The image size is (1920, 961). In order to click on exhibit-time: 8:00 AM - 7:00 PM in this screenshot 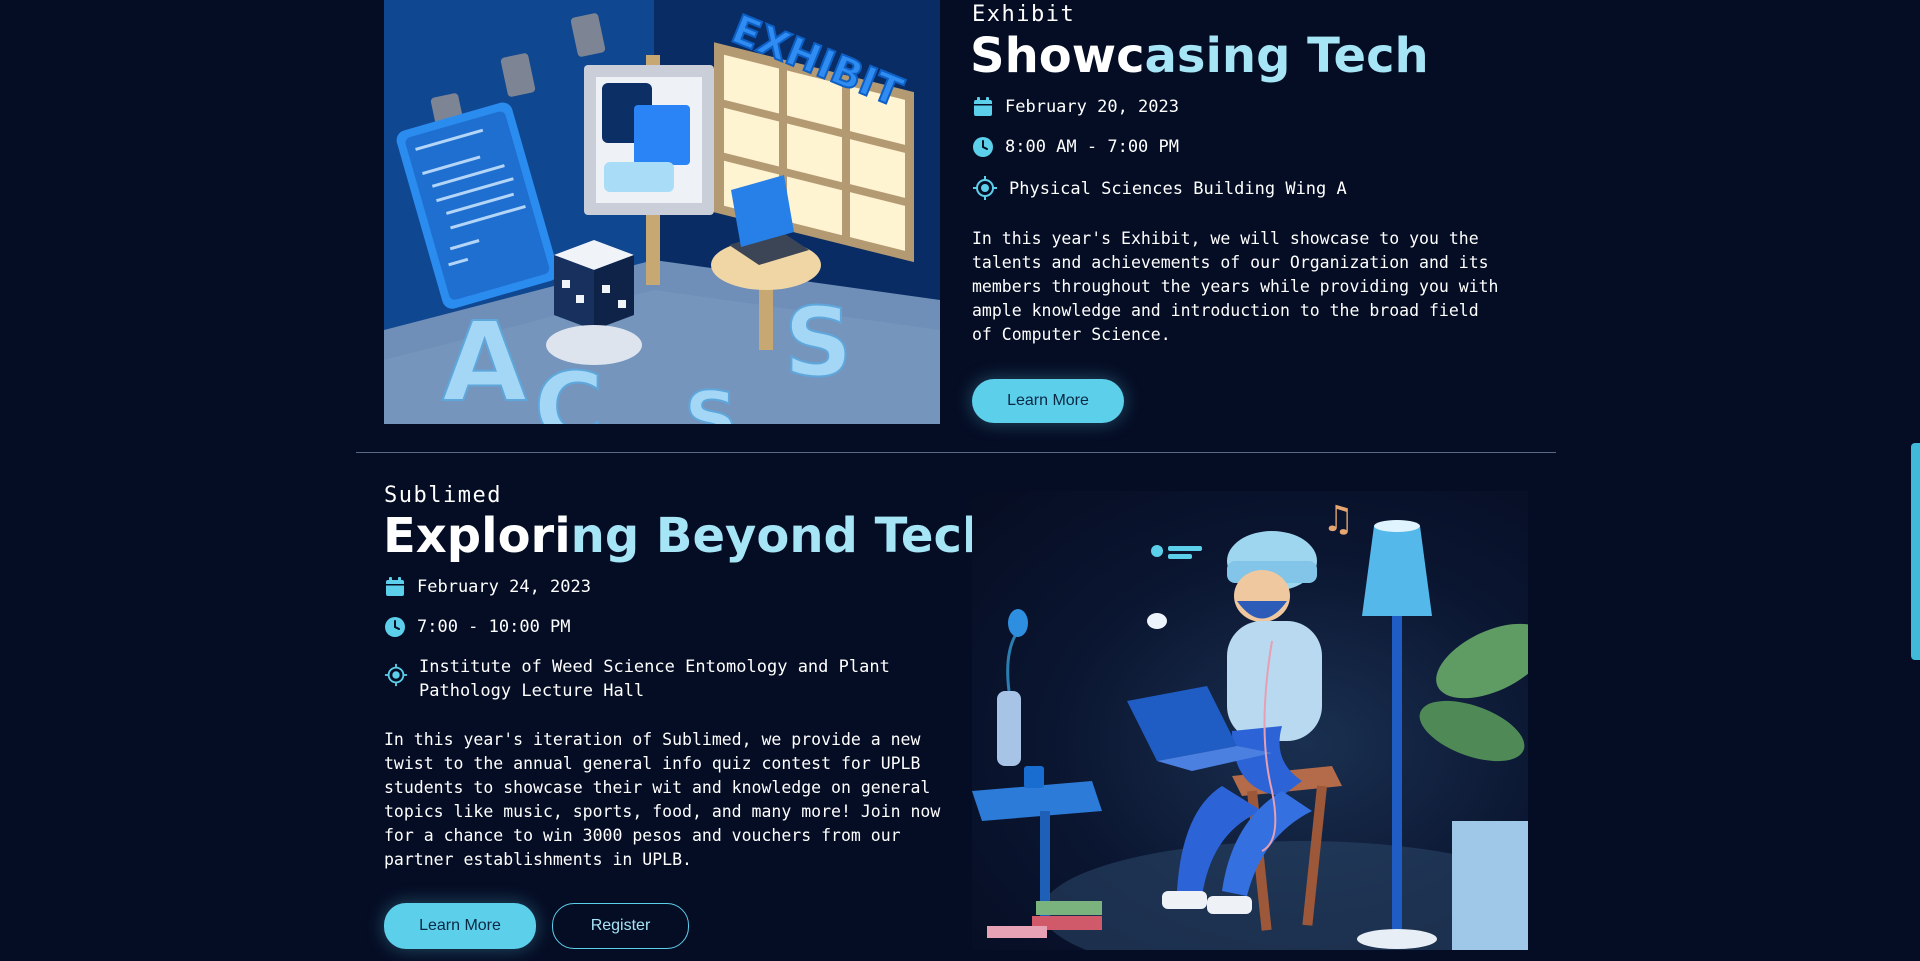, I will do `click(1075, 147)`.